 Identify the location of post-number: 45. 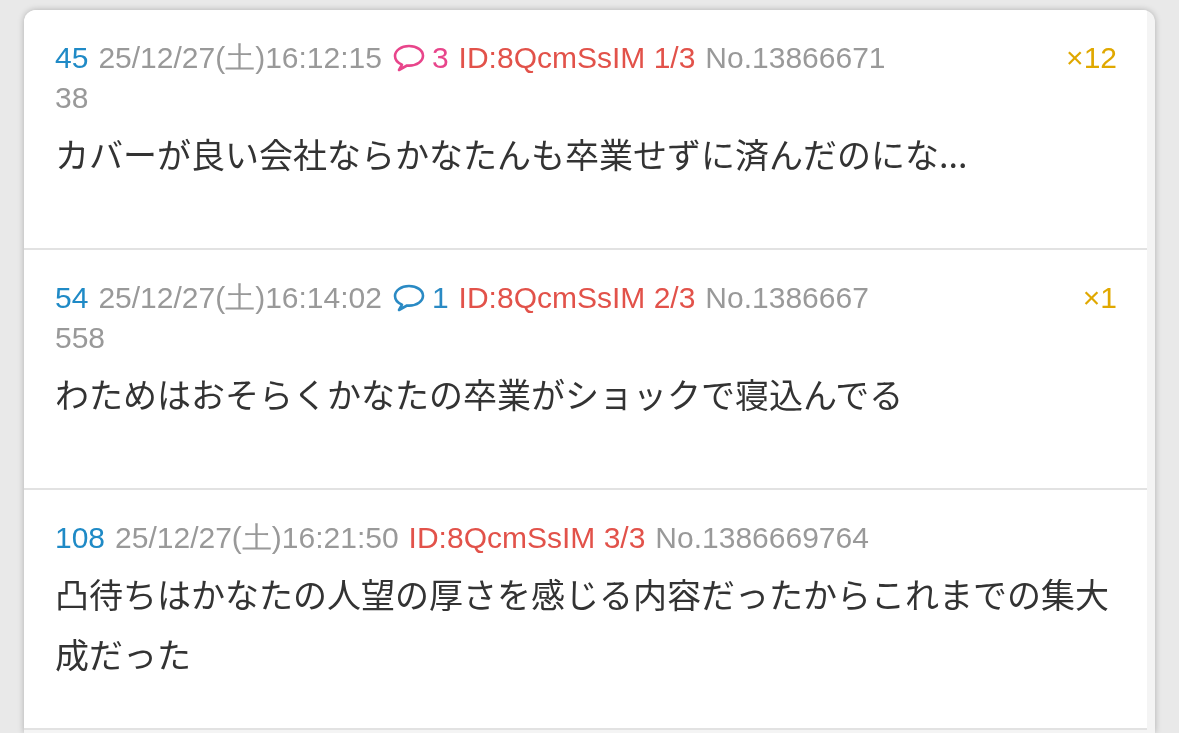
(72, 58).